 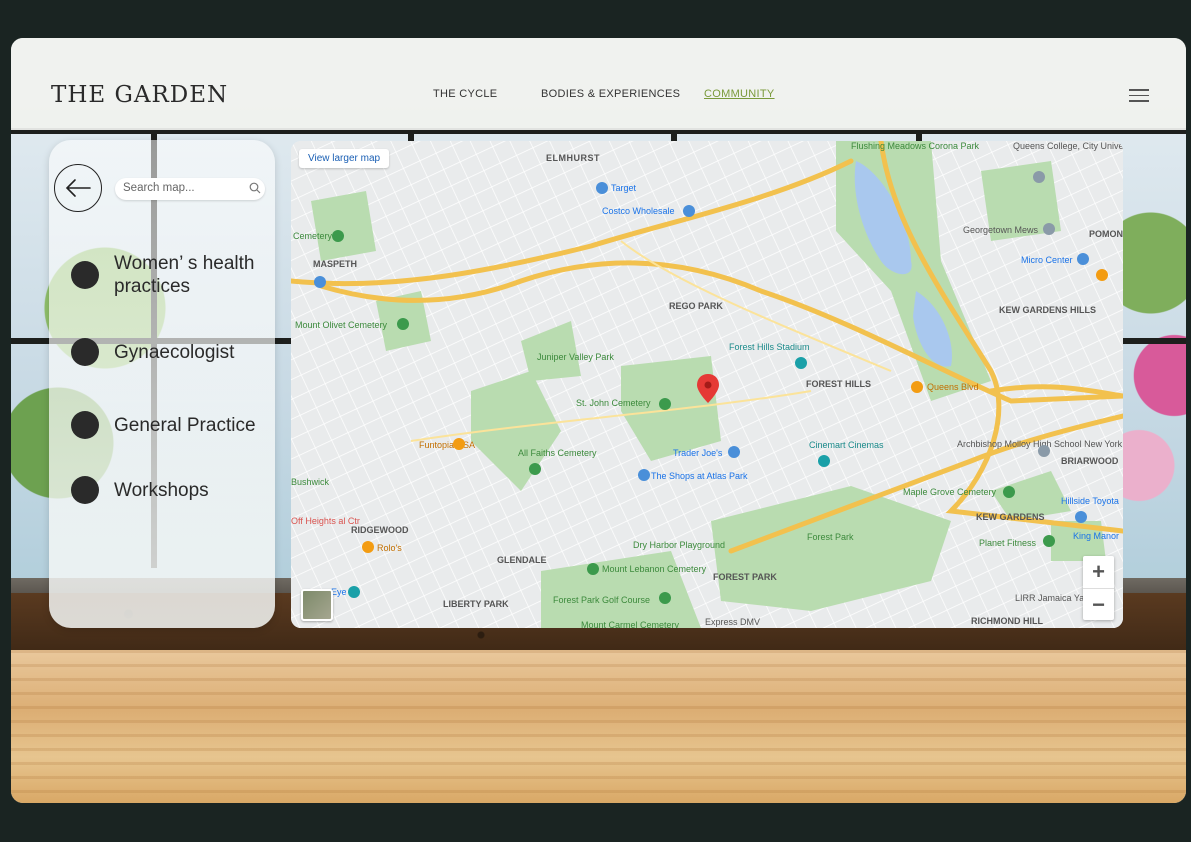 What do you see at coordinates (522, 560) in the screenshot?
I see `area-label: GLENDALE` at bounding box center [522, 560].